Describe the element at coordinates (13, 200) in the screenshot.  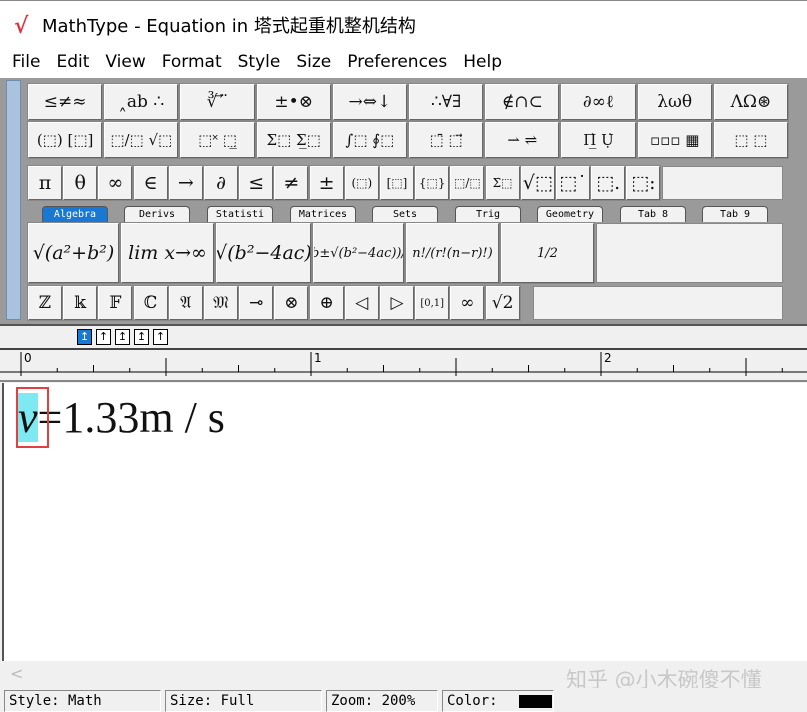
I see `toolbar-drag-handle` at that location.